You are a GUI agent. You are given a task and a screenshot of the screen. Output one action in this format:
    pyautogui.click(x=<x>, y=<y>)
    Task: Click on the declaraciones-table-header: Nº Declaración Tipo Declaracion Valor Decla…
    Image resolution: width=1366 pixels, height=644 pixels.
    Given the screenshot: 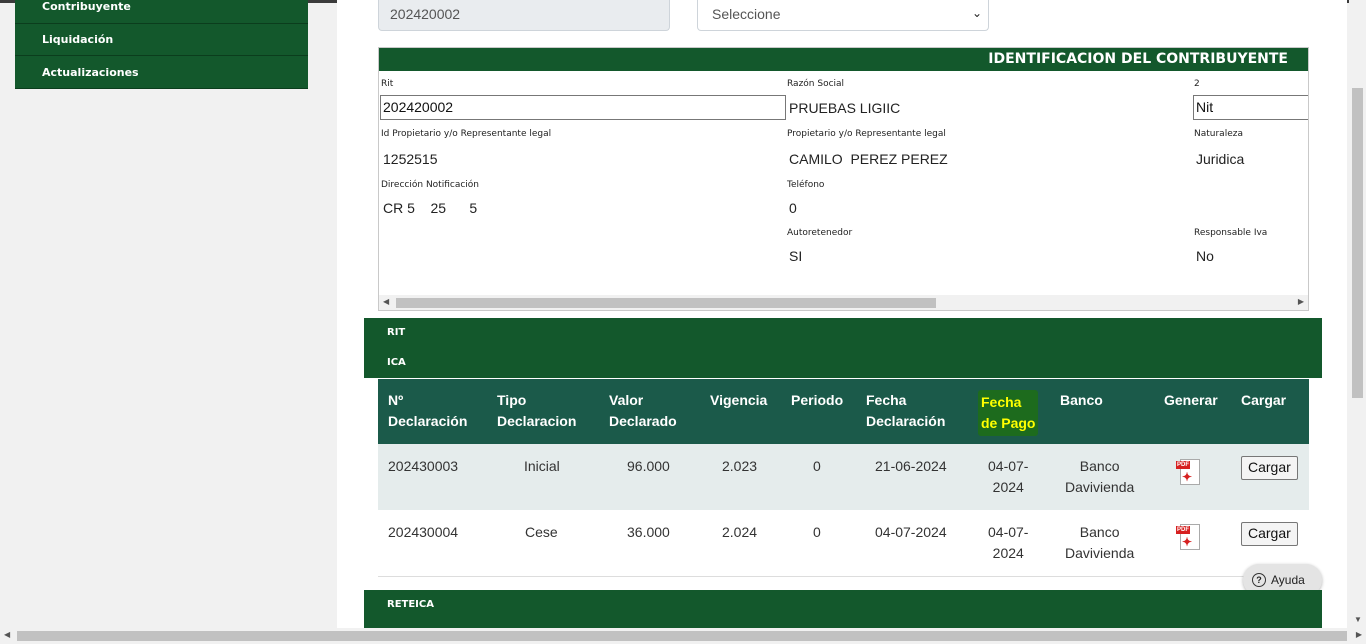 What is the action you would take?
    pyautogui.click(x=843, y=411)
    